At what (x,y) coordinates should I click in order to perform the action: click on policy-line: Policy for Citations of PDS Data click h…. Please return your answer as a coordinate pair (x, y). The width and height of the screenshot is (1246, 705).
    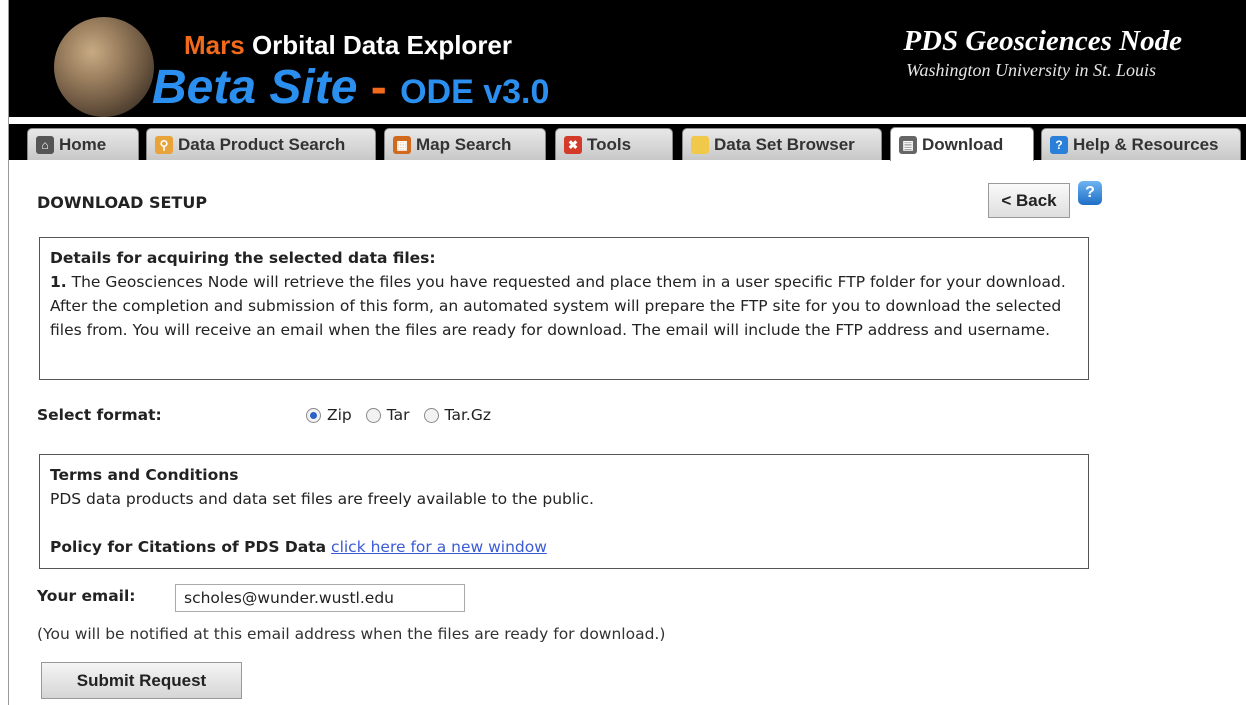
    Looking at the image, I should click on (564, 547).